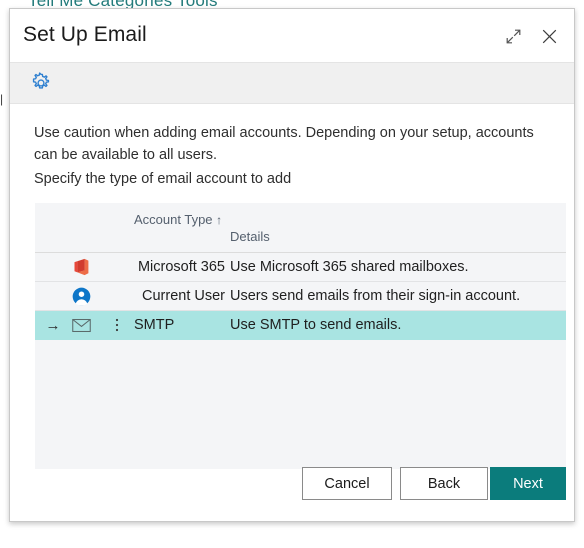 The width and height of the screenshot is (584, 548). What do you see at coordinates (349, 267) in the screenshot?
I see `cell-details: Use Microsoft 365 shared mailboxes.` at bounding box center [349, 267].